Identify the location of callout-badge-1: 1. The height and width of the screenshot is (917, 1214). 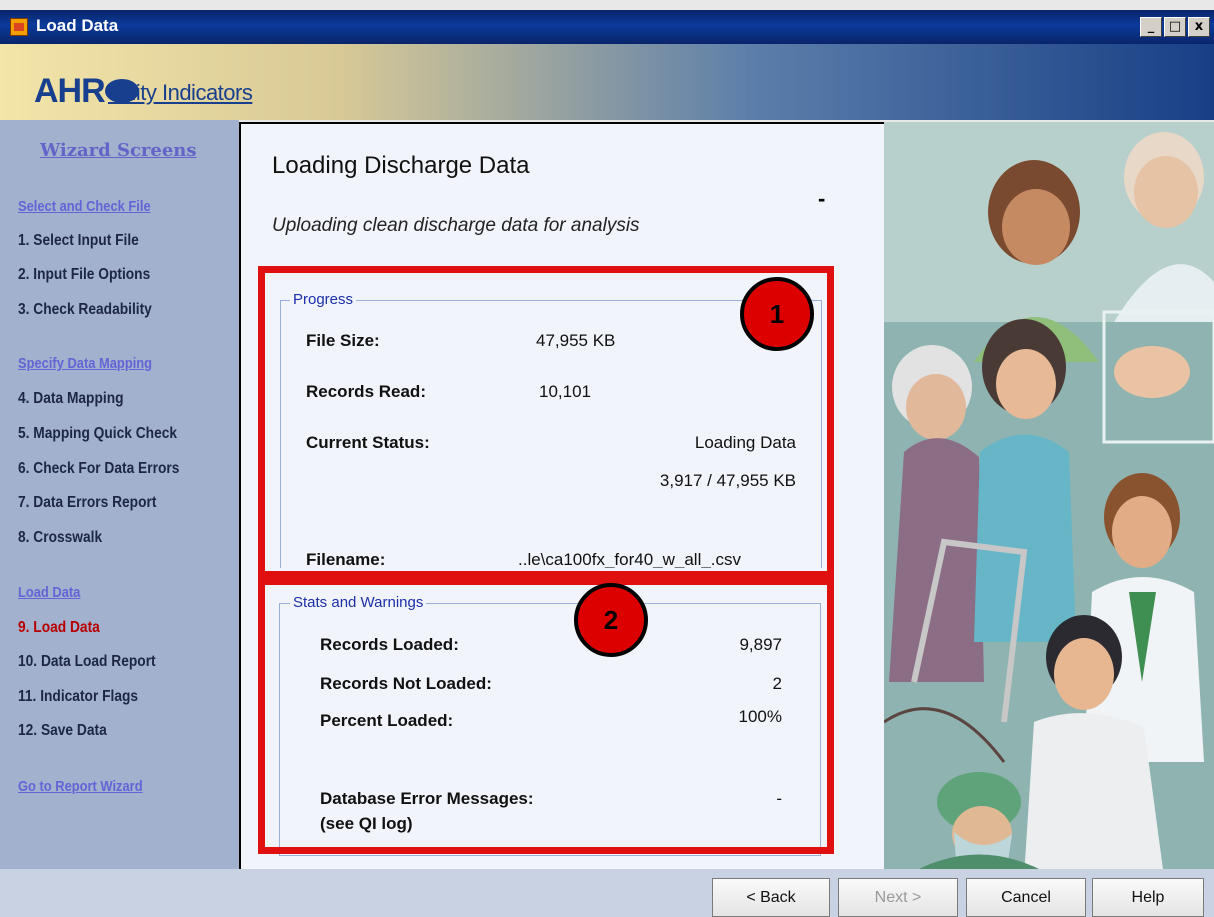
(777, 314).